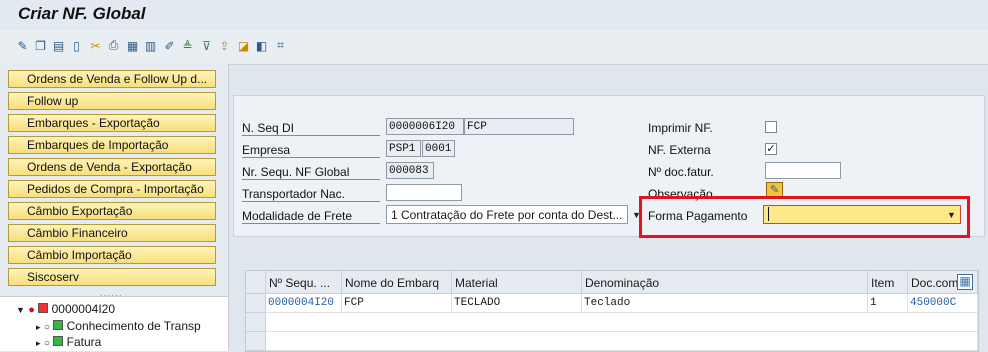 Image resolution: width=988 pixels, height=352 pixels. Describe the element at coordinates (40, 45) in the screenshot. I see `copy-doc-icon: ❐` at that location.